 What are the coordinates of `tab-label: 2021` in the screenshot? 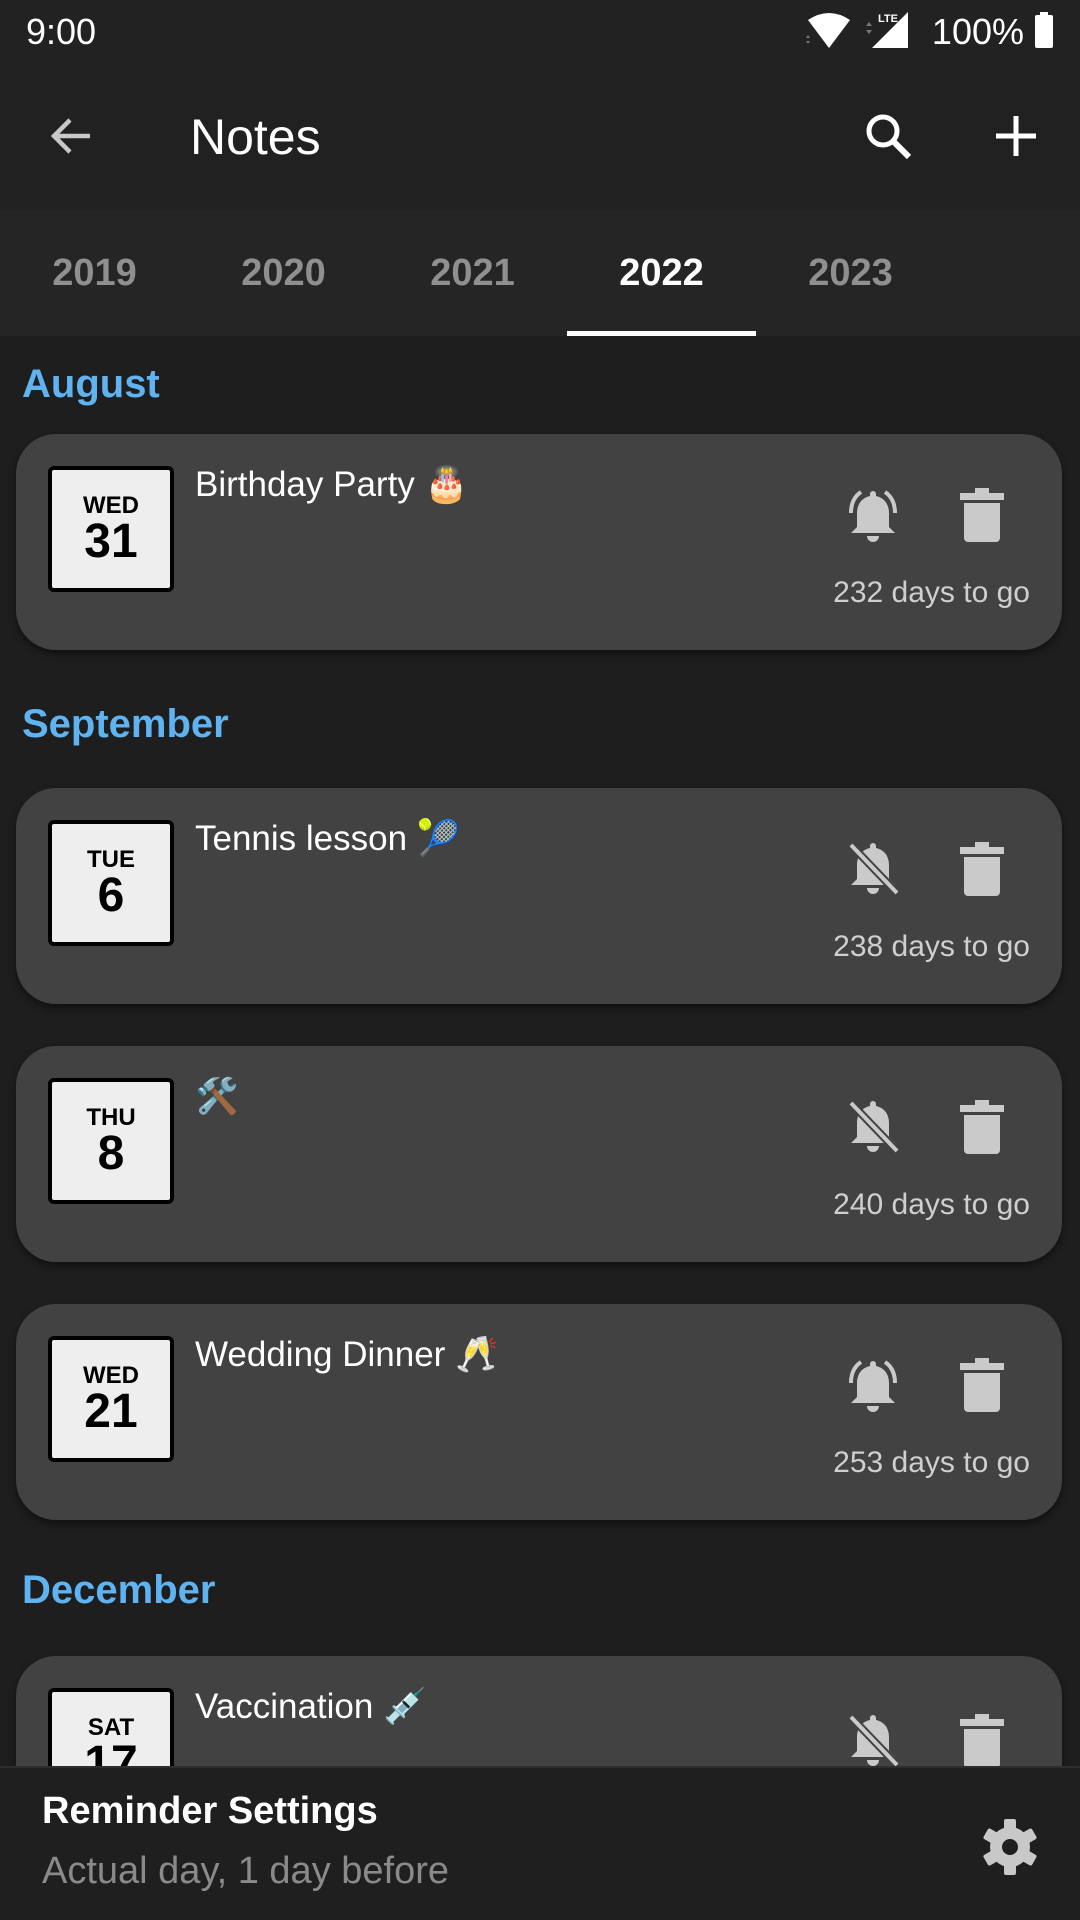 It's located at (472, 272).